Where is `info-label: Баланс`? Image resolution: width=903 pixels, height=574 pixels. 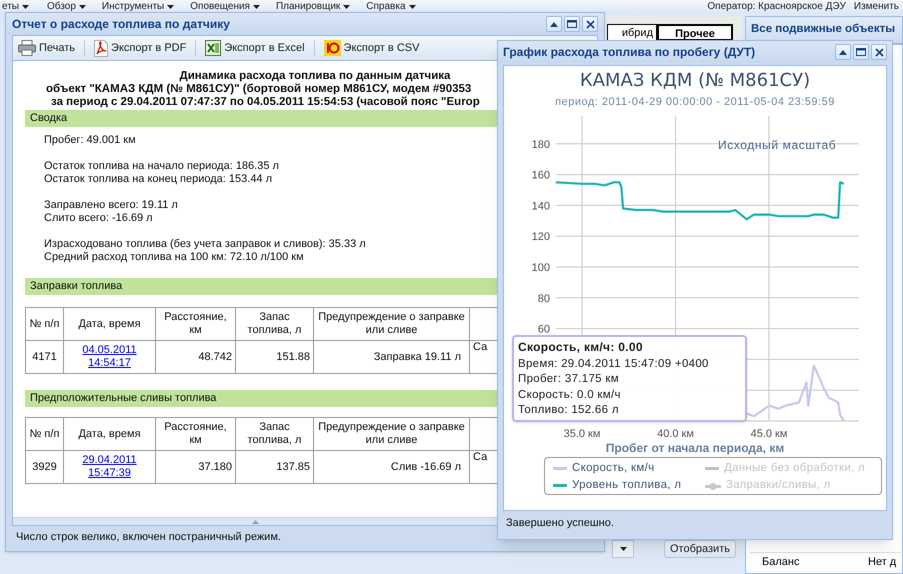 info-label: Баланс is located at coordinates (780, 562).